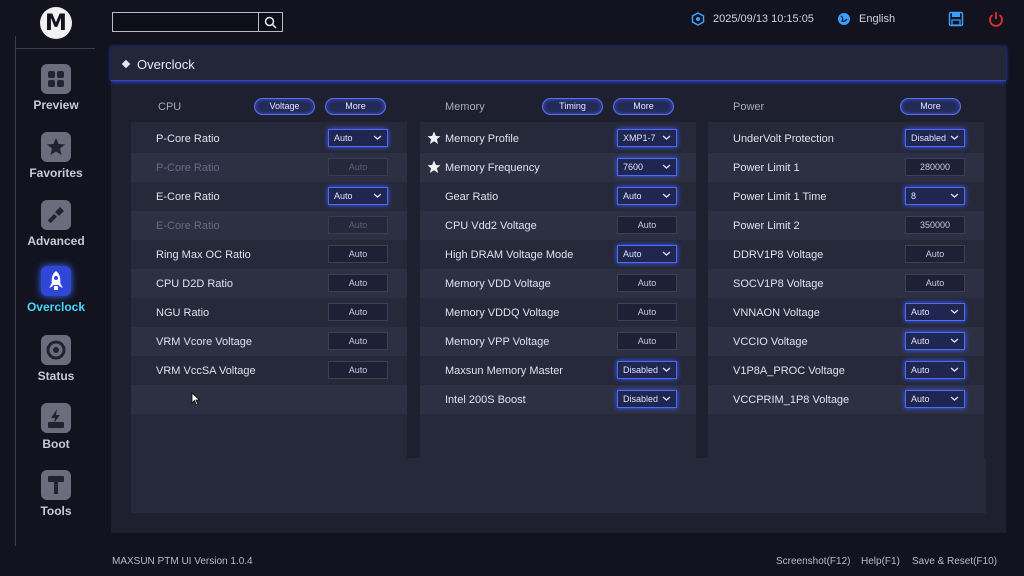 The height and width of the screenshot is (576, 1024). Describe the element at coordinates (641, 370) in the screenshot. I see `select-value: Disabled` at that location.